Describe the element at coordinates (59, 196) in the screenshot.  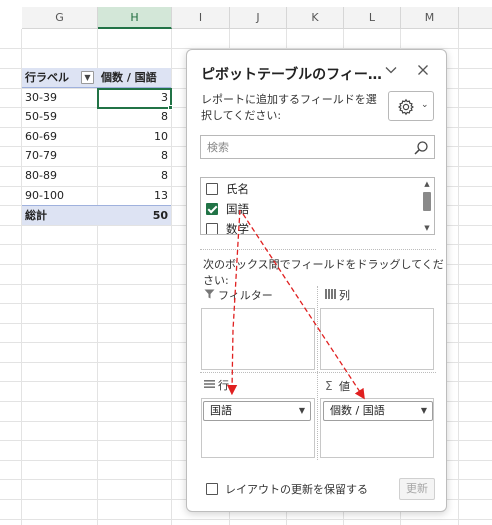
I see `pivot-row-label: 90-100` at that location.